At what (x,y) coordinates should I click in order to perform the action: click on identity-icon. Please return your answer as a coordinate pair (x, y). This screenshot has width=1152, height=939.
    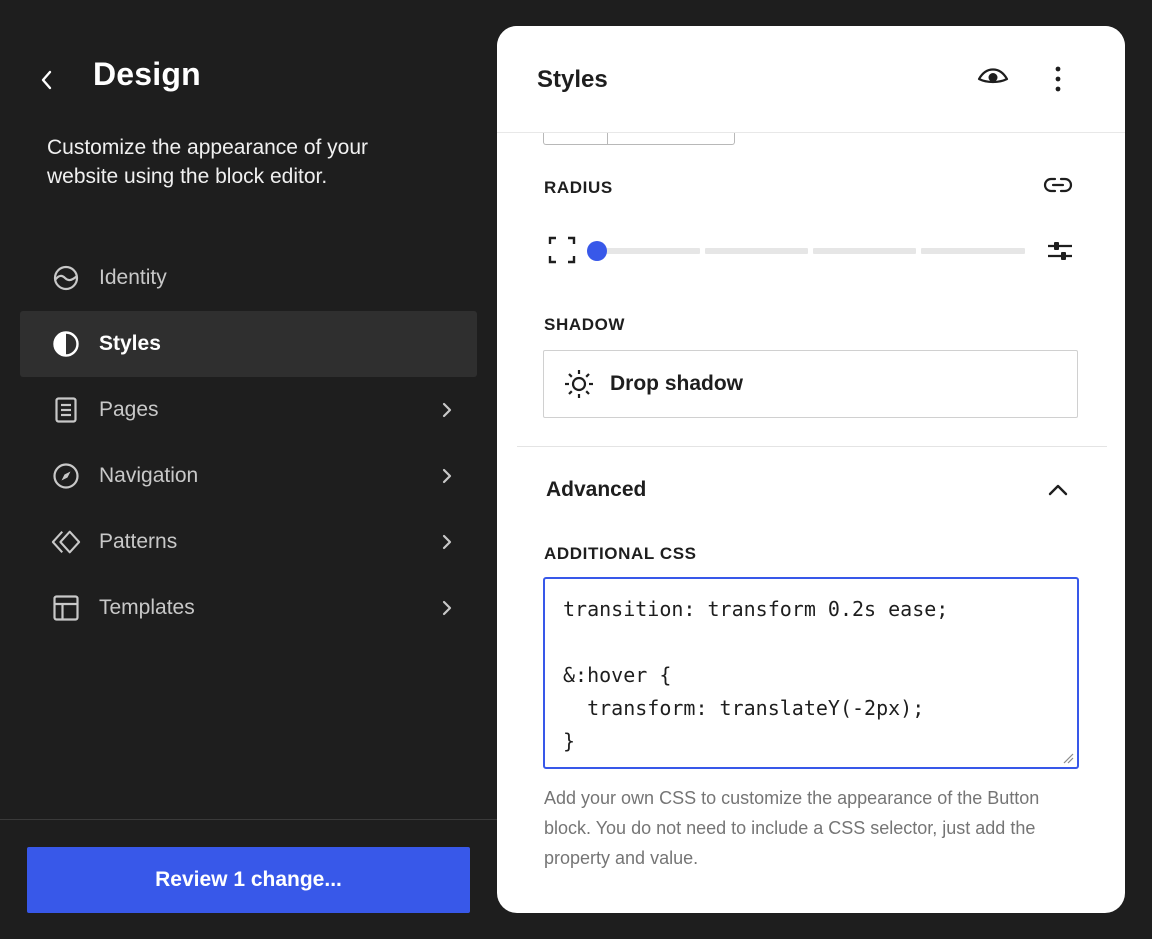
    Looking at the image, I should click on (66, 278).